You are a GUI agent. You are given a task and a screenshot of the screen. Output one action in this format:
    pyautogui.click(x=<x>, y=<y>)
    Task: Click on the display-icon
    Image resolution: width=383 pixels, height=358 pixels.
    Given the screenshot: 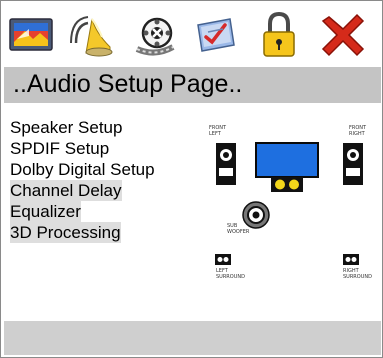 What is the action you would take?
    pyautogui.click(x=31, y=34)
    